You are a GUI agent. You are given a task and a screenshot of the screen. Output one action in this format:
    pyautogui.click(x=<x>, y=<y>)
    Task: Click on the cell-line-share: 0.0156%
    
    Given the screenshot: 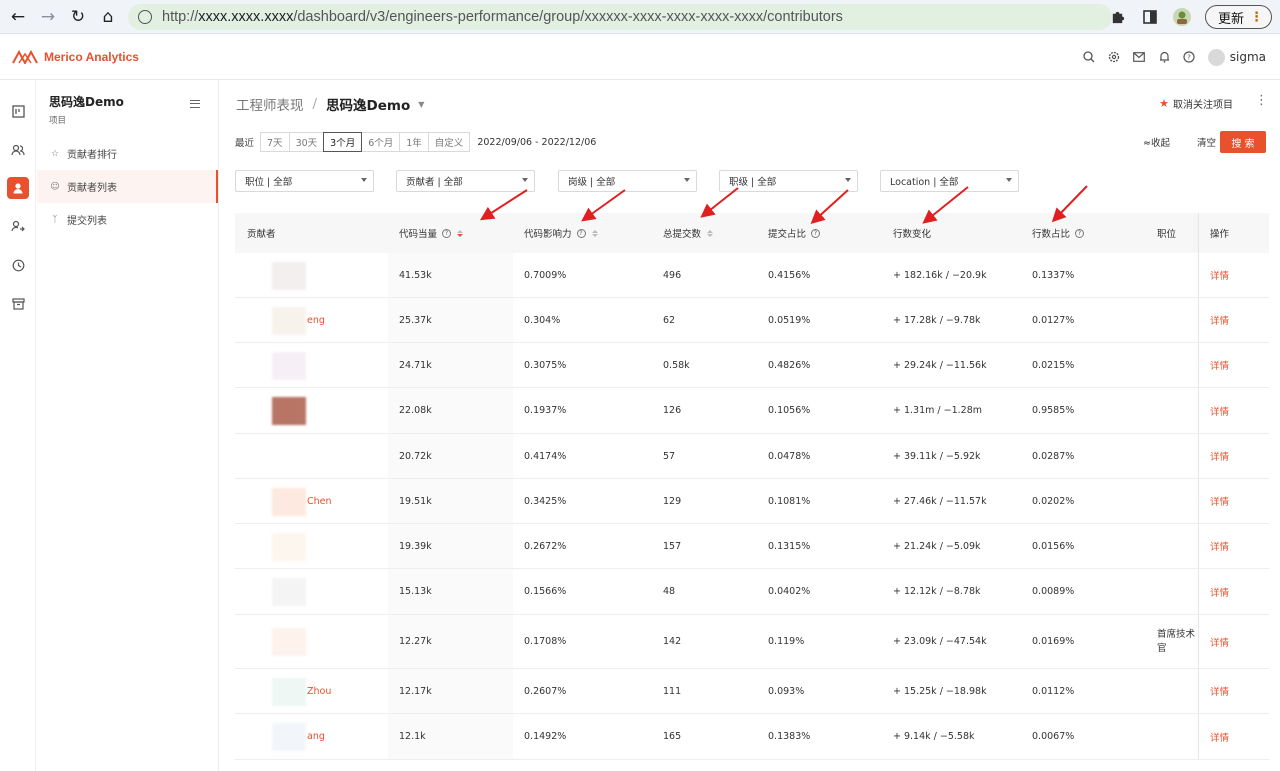 What is the action you would take?
    pyautogui.click(x=1053, y=546)
    